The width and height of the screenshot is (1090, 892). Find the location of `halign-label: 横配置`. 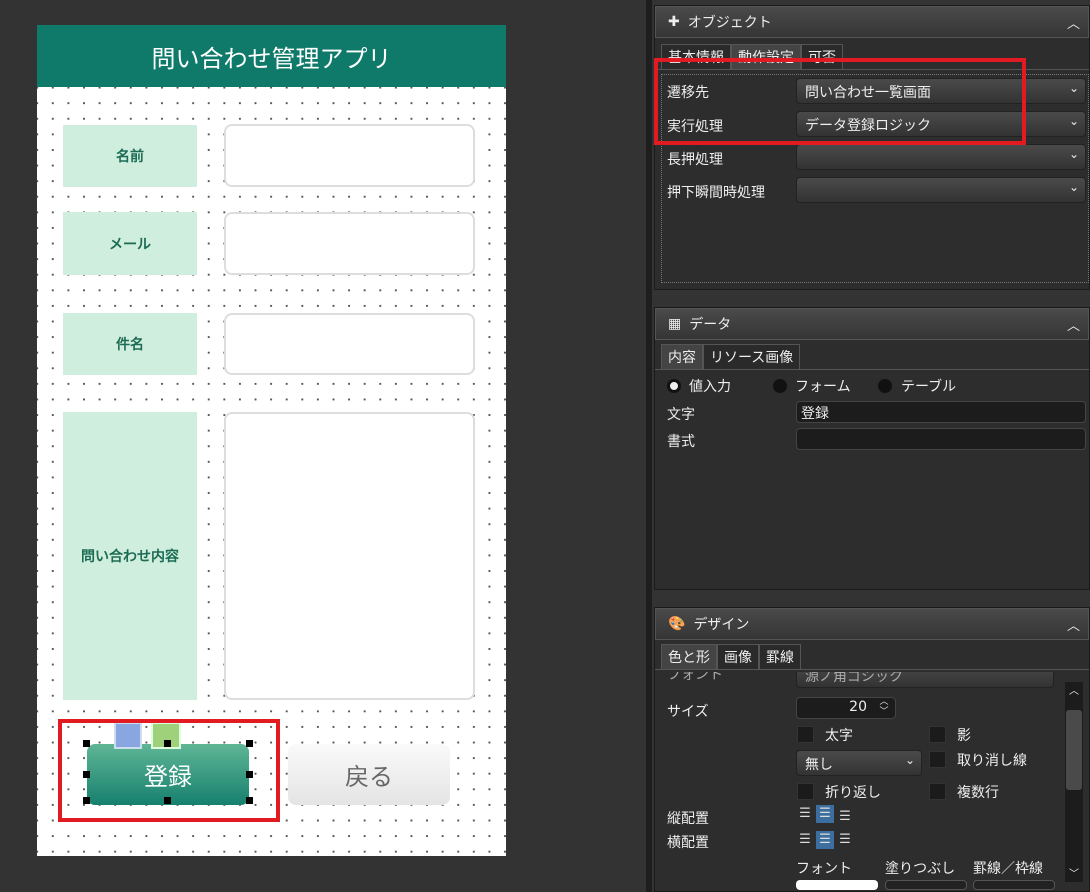

halign-label: 横配置 is located at coordinates (688, 843).